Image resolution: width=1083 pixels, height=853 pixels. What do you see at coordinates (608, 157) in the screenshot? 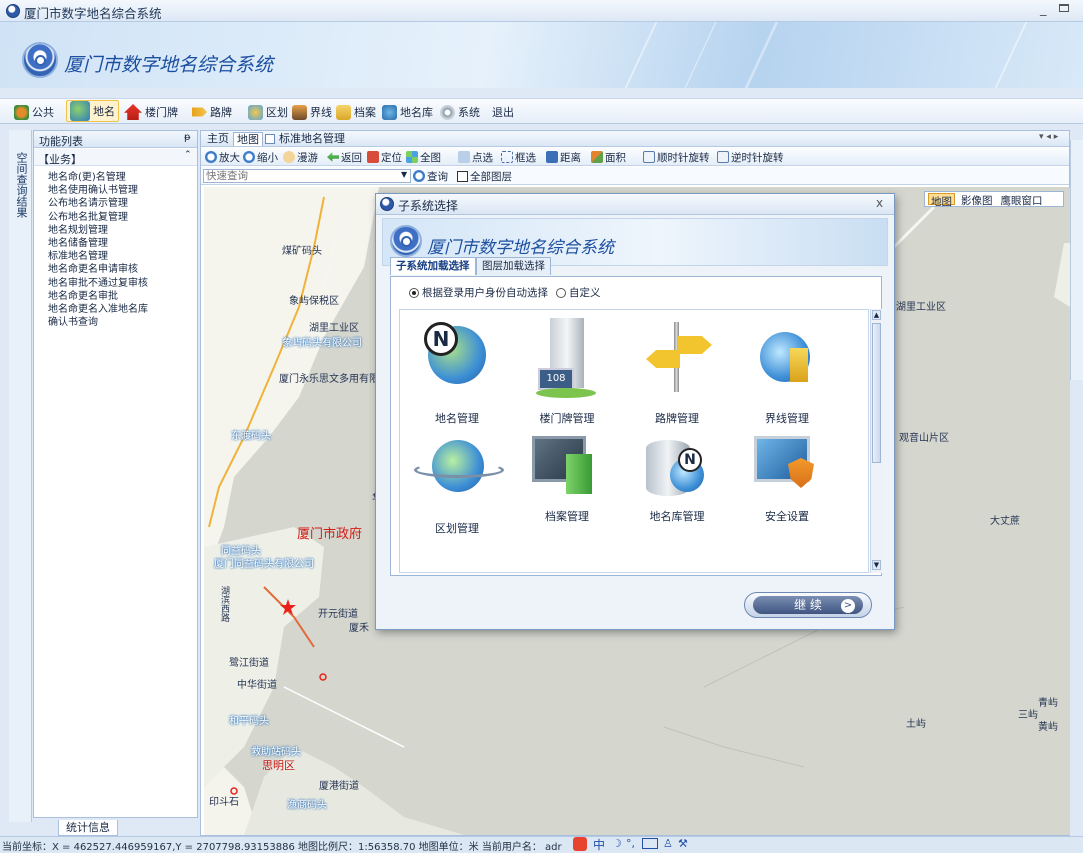
I see `map-tool-area: 面积` at bounding box center [608, 157].